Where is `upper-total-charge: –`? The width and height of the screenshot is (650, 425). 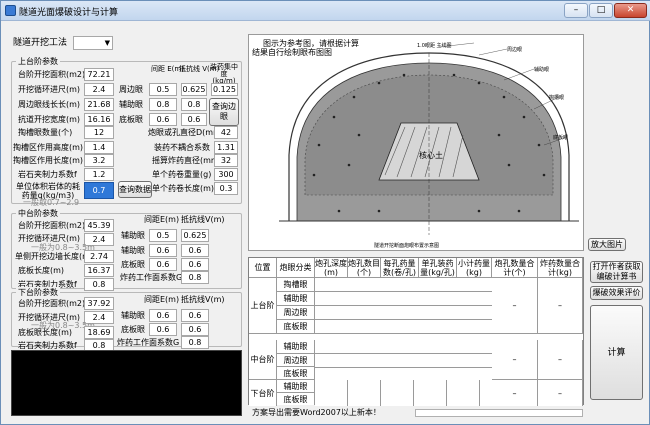 upper-total-charge: – is located at coordinates (560, 306).